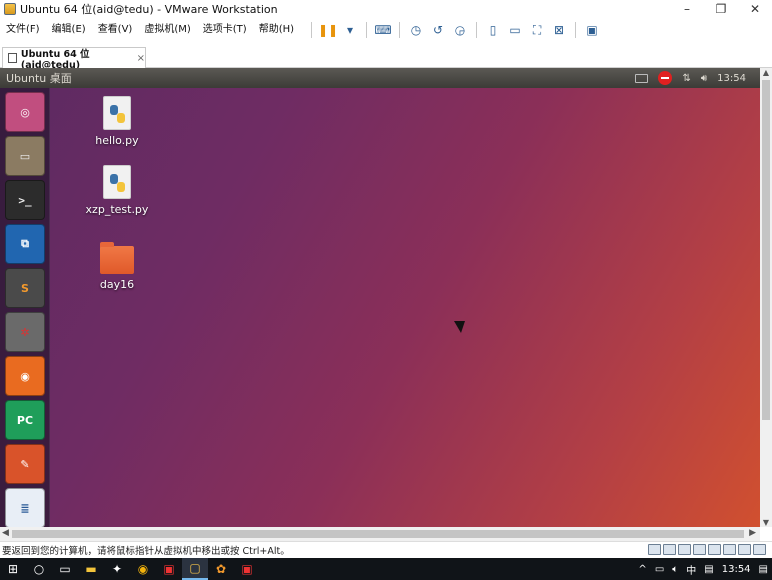  Describe the element at coordinates (642, 569) in the screenshot. I see `tray-expand-icon: ^` at that location.